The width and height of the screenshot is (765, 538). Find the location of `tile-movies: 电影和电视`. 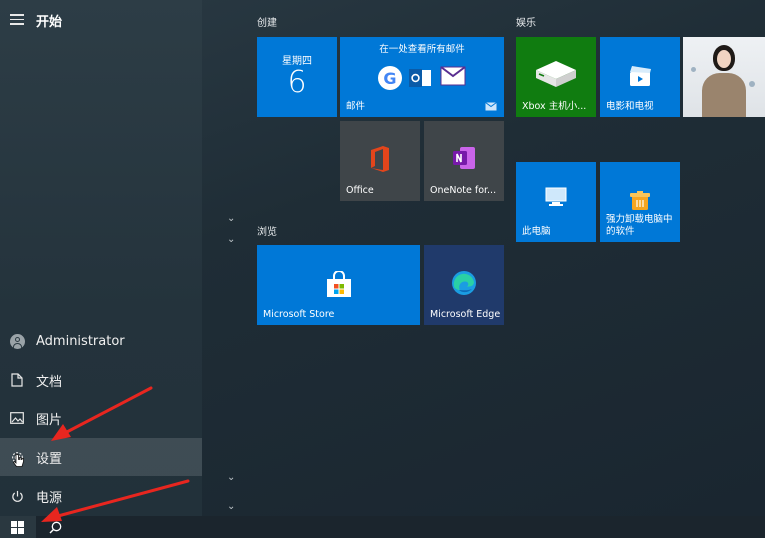

tile-movies: 电影和电视 is located at coordinates (640, 77).